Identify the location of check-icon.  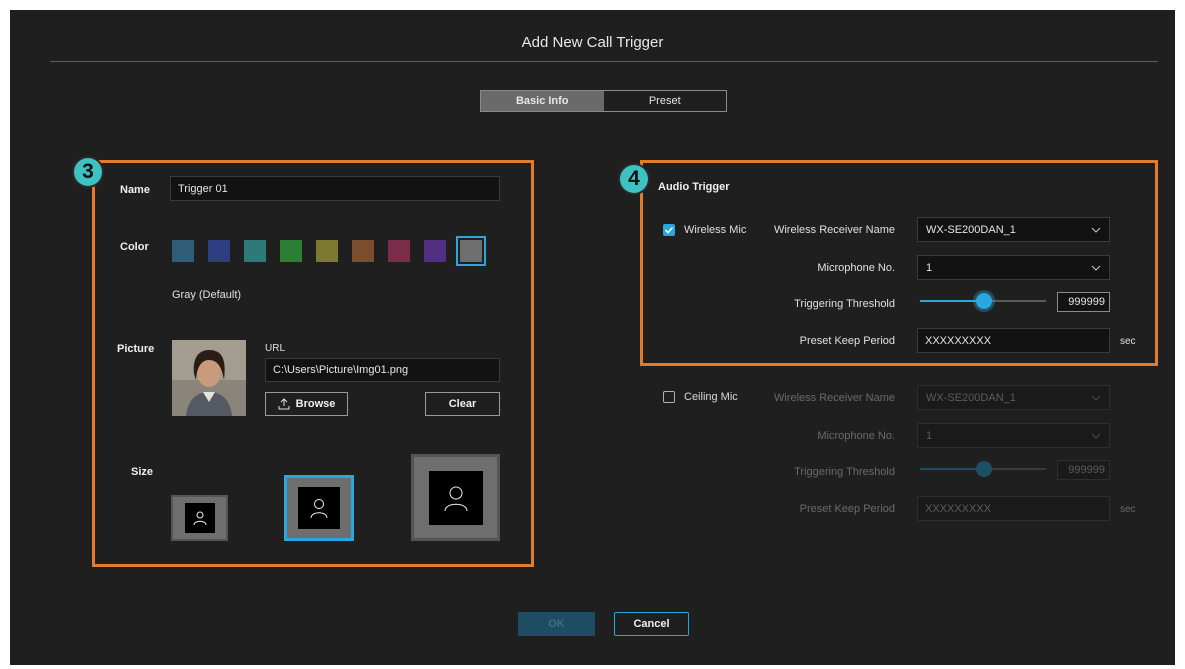
(669, 230).